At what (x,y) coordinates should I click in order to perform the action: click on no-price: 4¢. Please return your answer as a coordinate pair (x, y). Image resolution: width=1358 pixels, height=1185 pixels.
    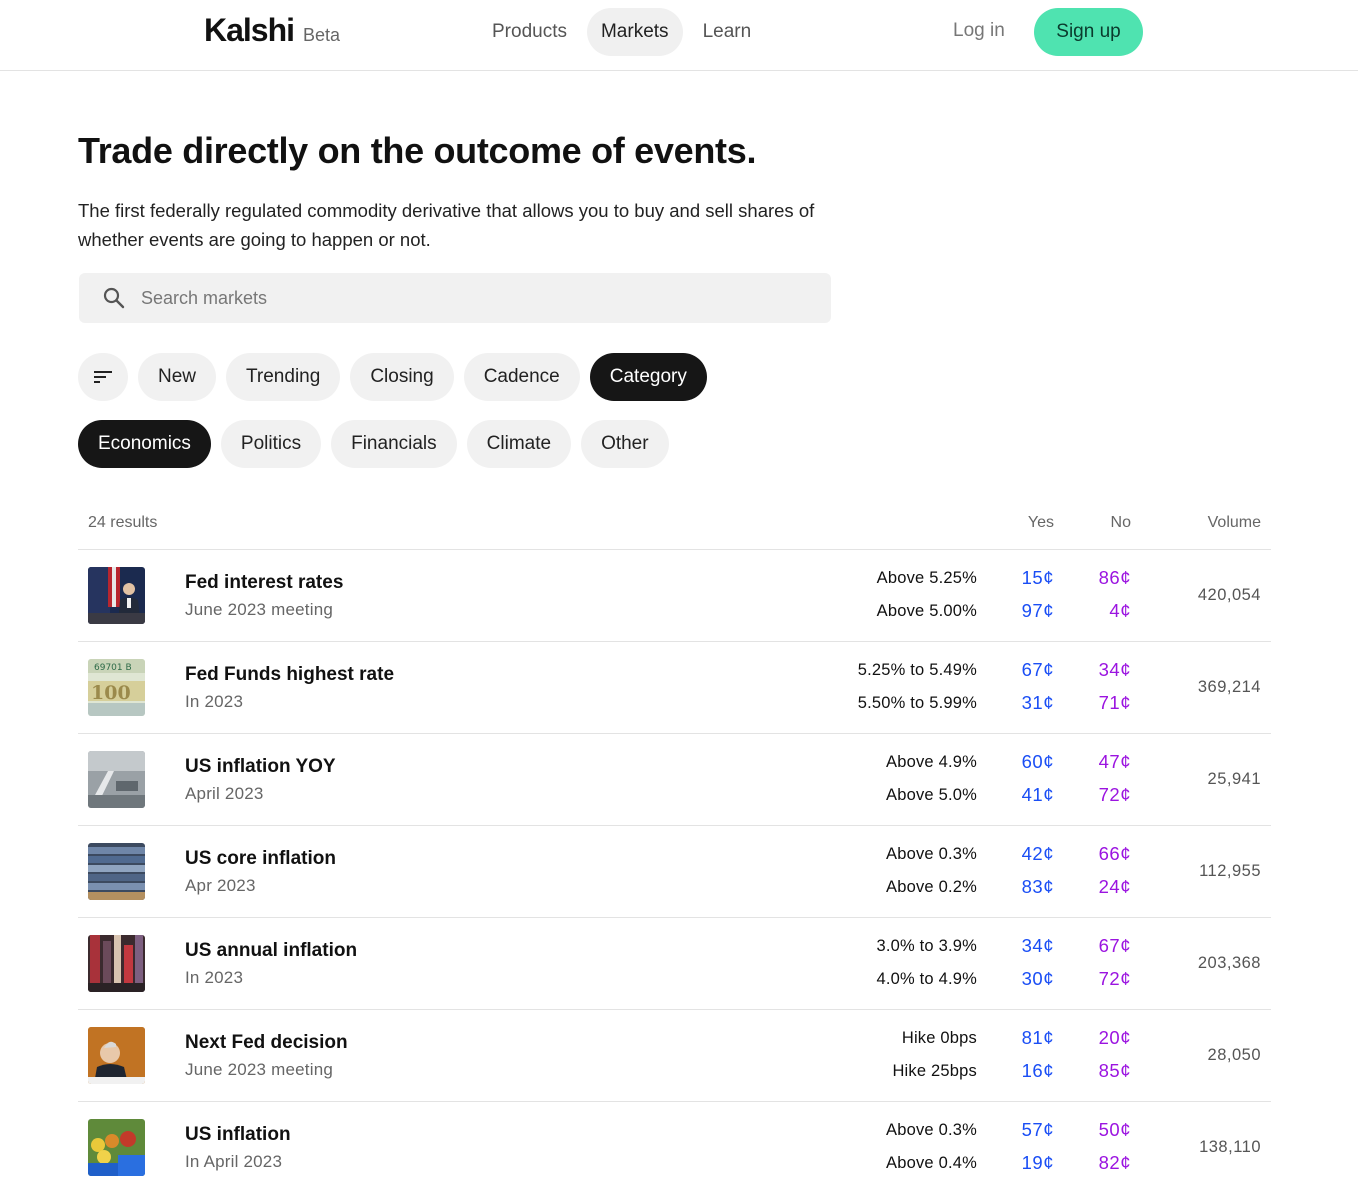
    Looking at the image, I should click on (1120, 611).